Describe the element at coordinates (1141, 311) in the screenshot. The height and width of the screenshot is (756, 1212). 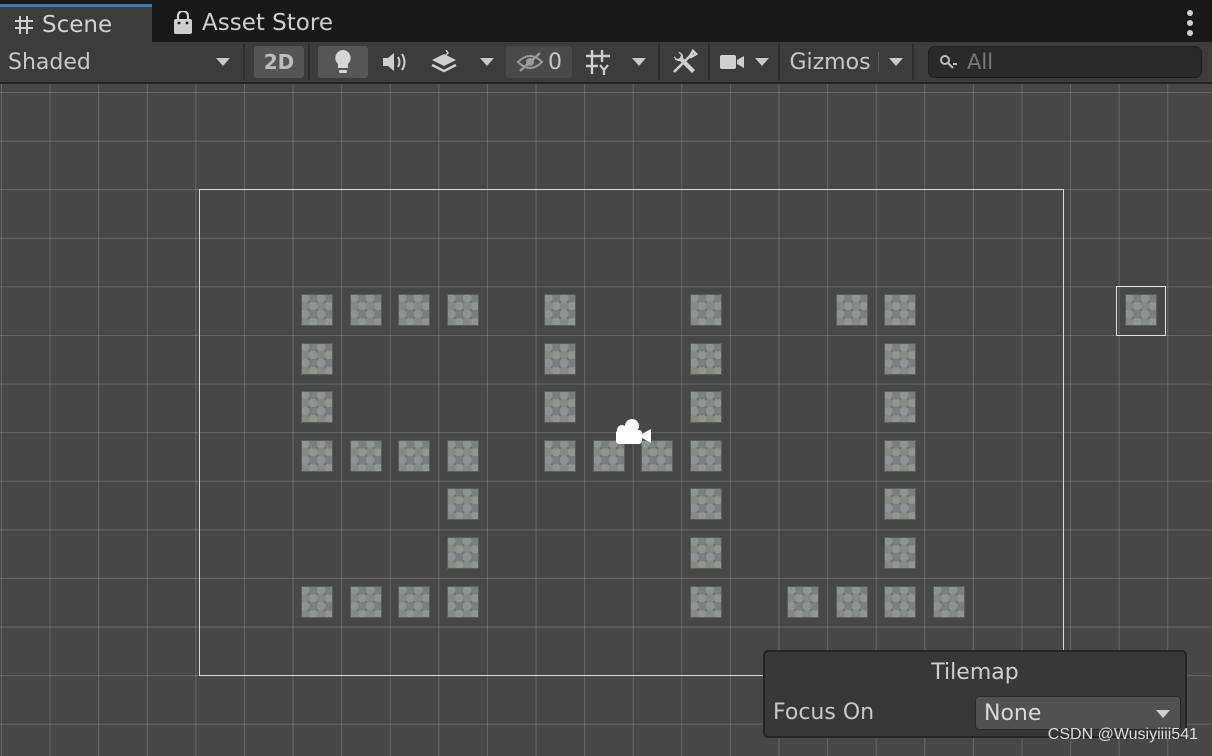
I see `selected-tile-outline` at that location.